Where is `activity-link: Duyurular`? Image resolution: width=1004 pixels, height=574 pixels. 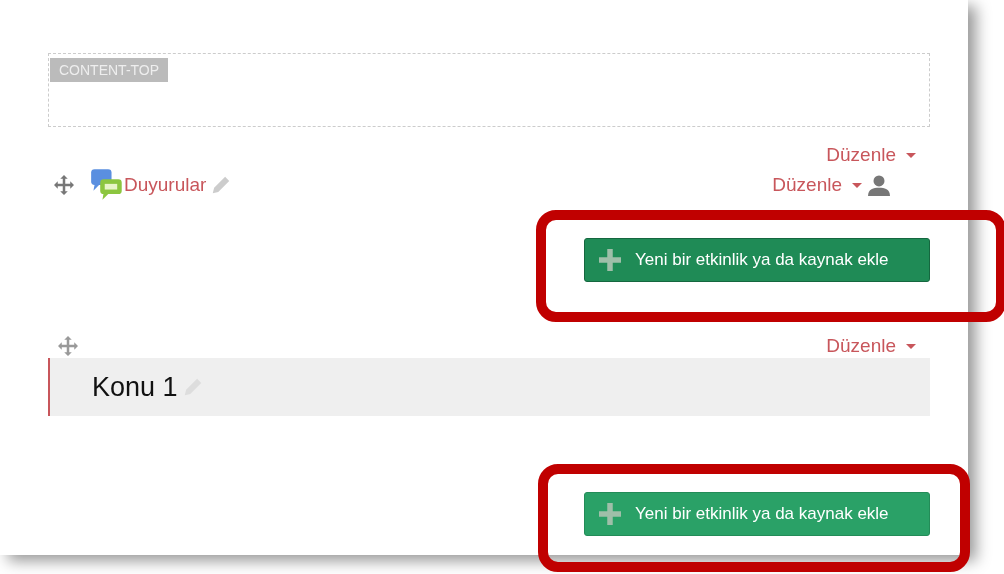 activity-link: Duyurular is located at coordinates (165, 185).